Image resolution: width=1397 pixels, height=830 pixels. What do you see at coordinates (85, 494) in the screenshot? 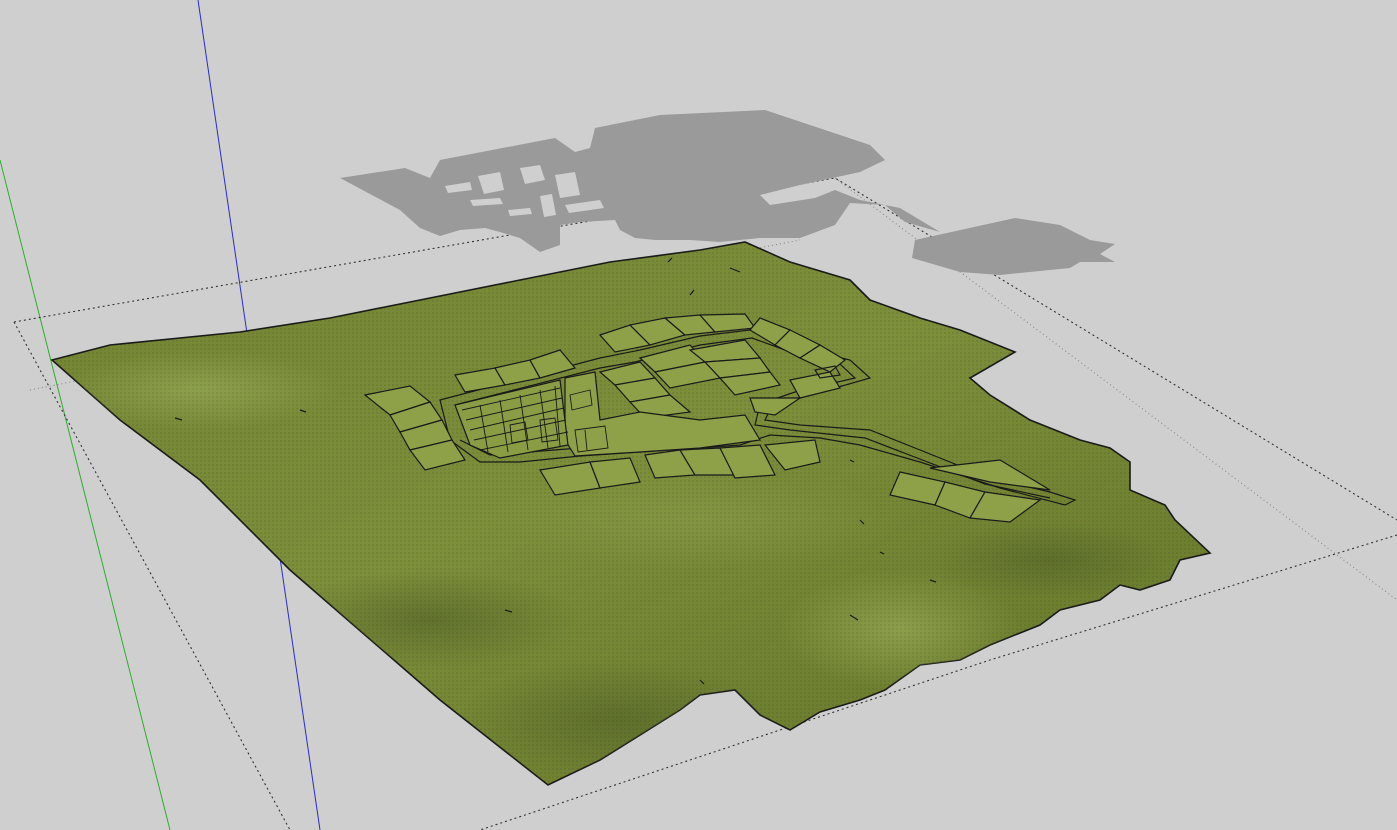
I see `green-axis` at bounding box center [85, 494].